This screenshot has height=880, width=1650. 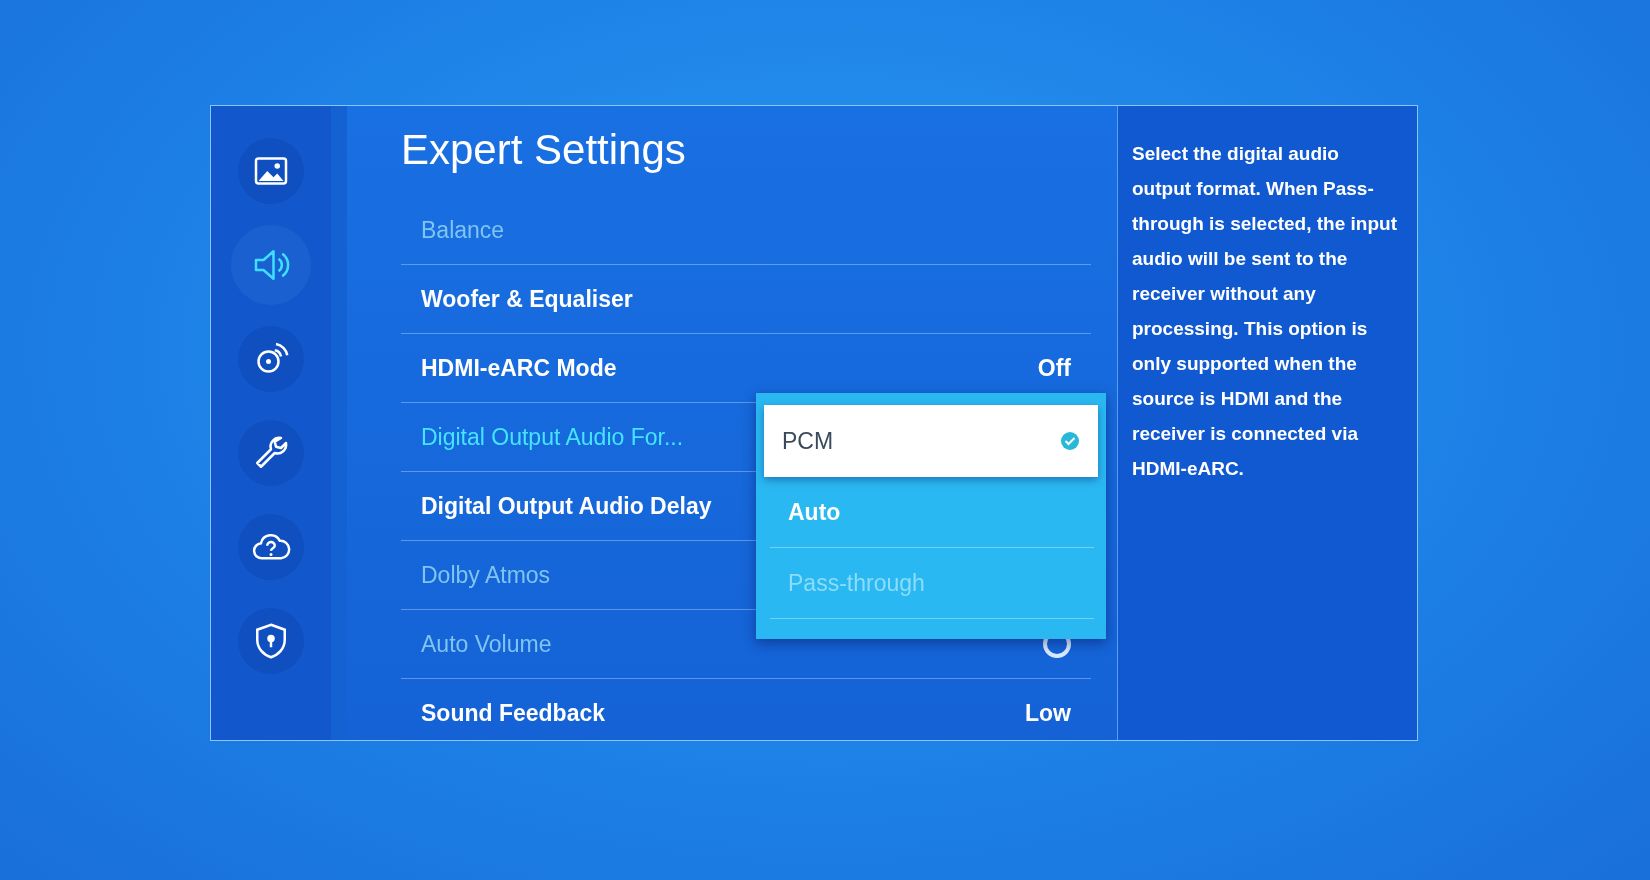 I want to click on menu-item-label: Sound Feedback, so click(x=513, y=713).